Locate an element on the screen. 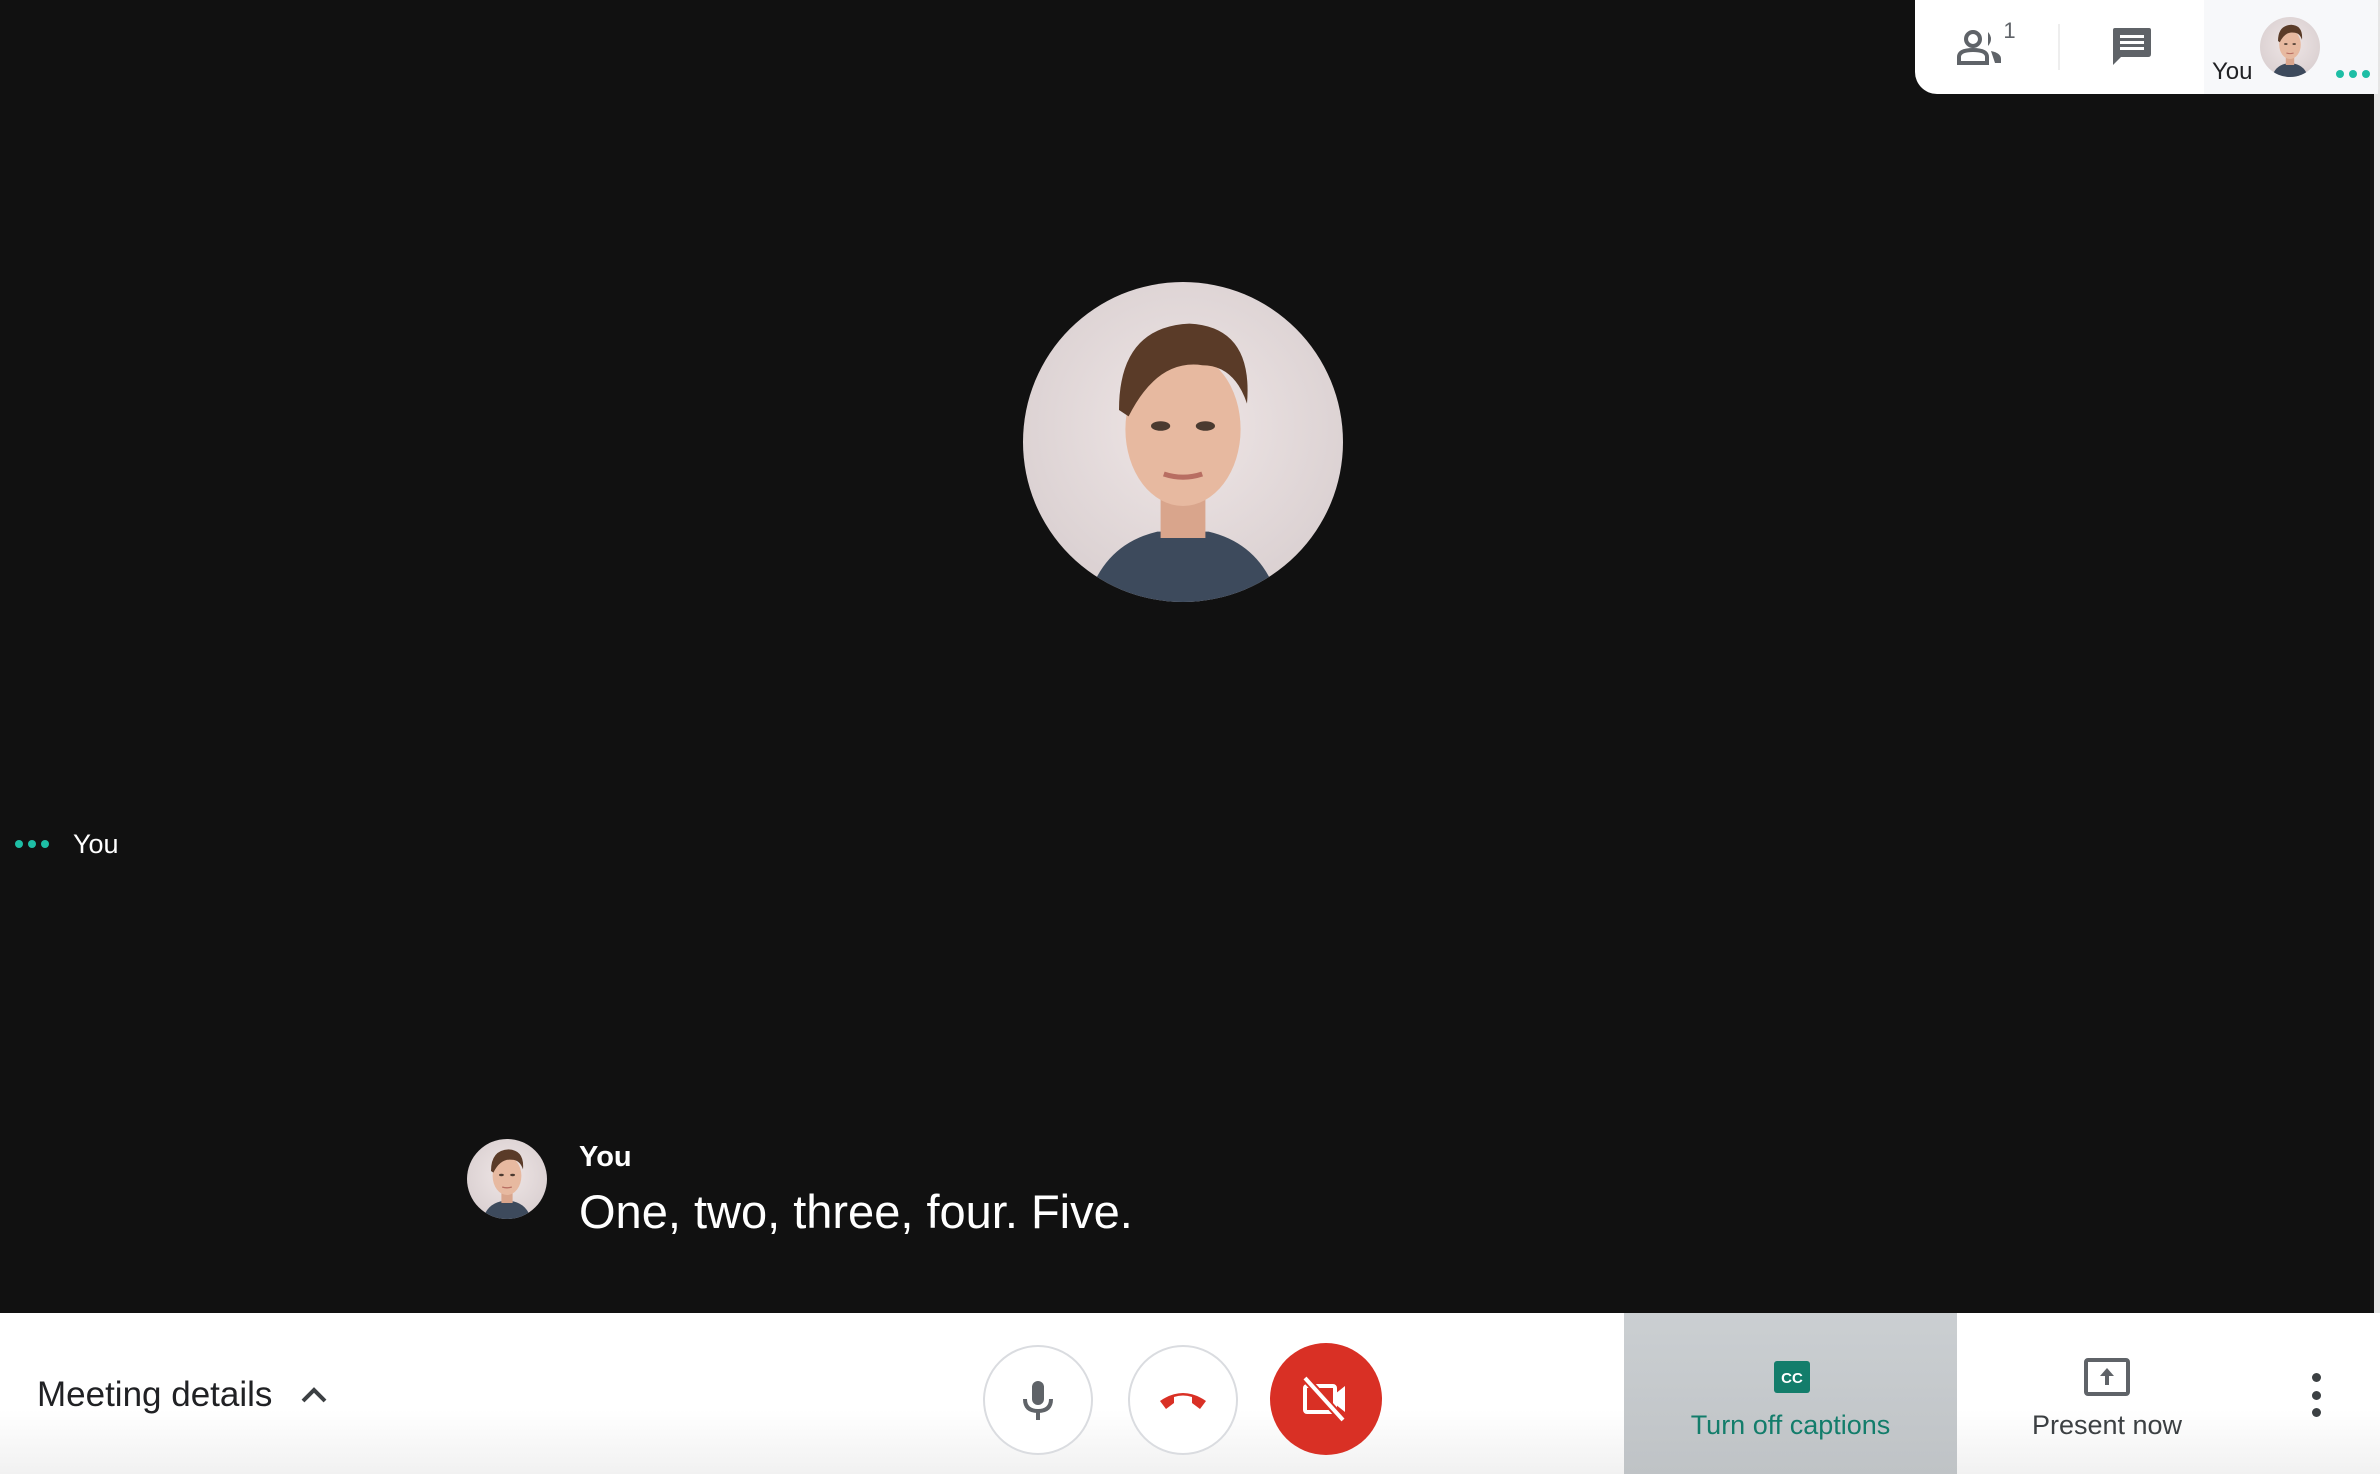 This screenshot has width=2380, height=1474. camera-toggle-button is located at coordinates (1326, 1399).